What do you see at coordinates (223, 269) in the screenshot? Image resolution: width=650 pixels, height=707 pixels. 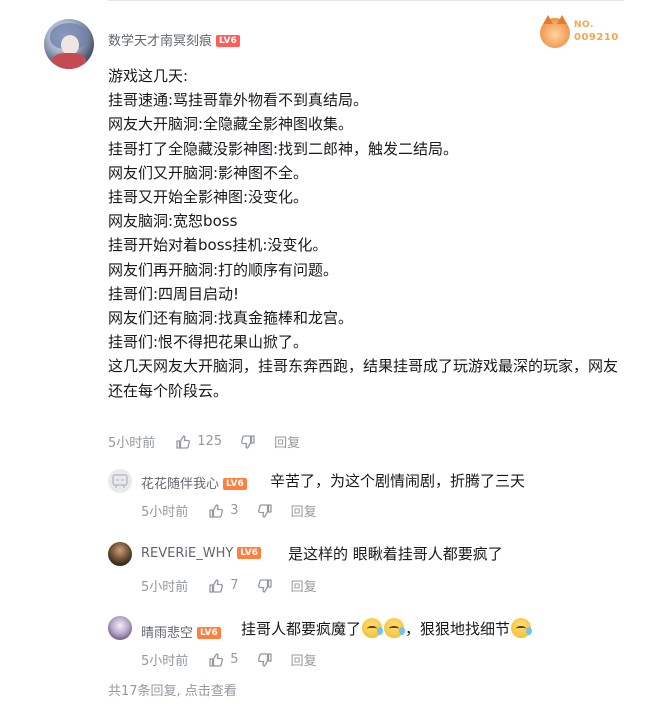 I see `comment-line: 网友们再开脑洞:打的顺序有问题。` at bounding box center [223, 269].